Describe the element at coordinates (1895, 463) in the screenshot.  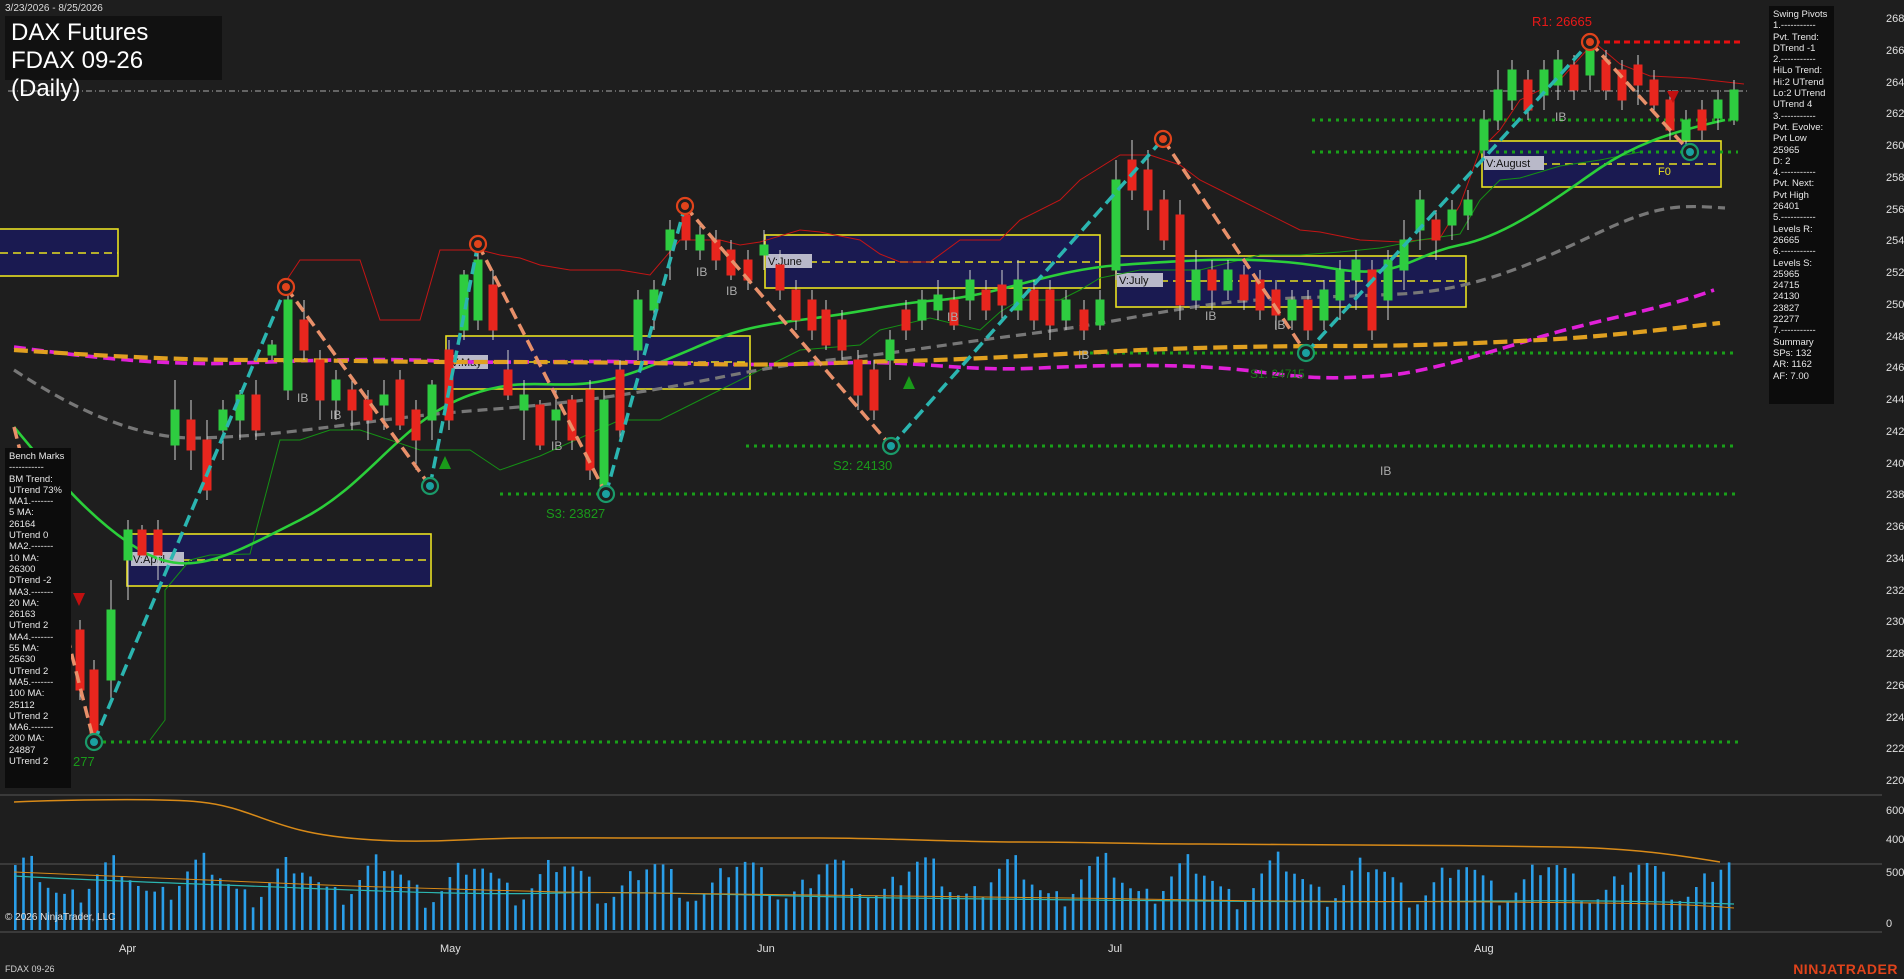
I see `price-tick-label: 24000` at that location.